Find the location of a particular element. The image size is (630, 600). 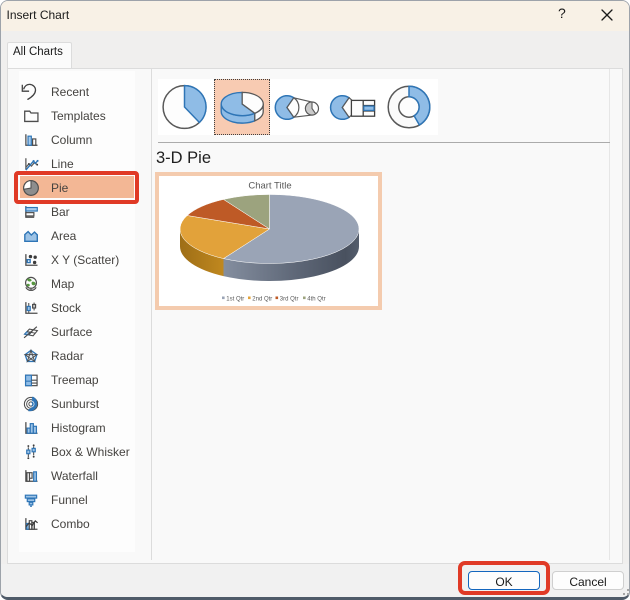

svg-text: 1st Qtr is located at coordinates (235, 299).